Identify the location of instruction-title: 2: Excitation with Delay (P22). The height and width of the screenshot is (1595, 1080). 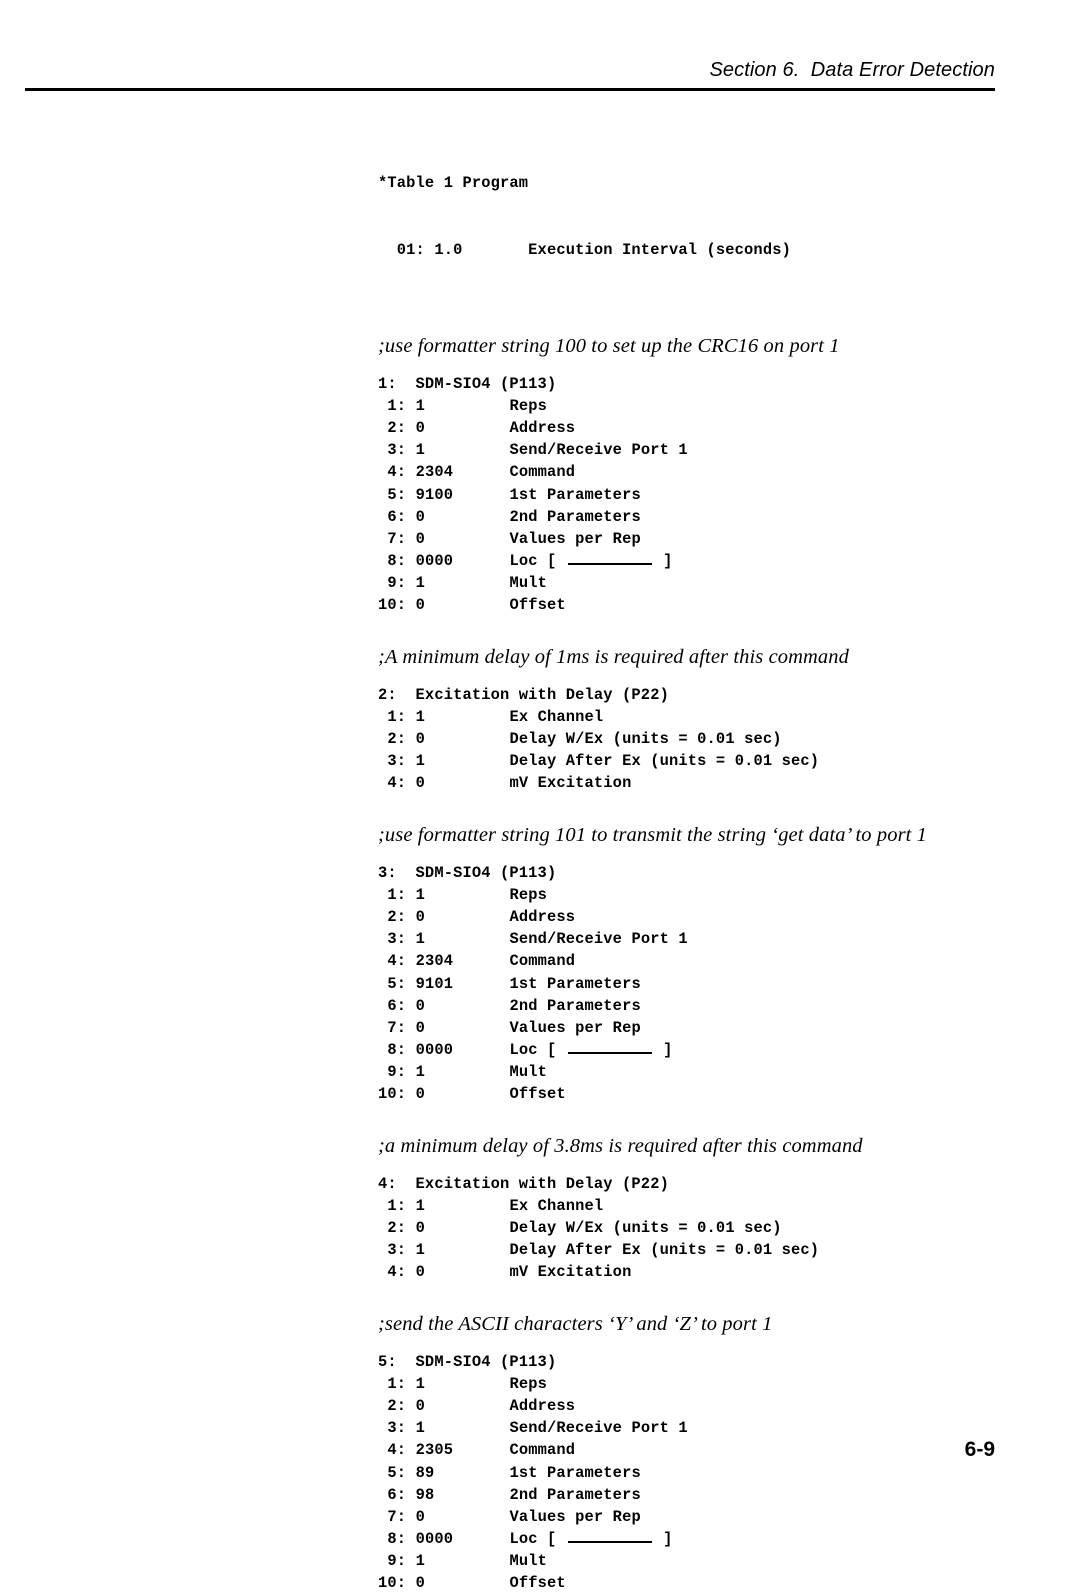
(523, 694).